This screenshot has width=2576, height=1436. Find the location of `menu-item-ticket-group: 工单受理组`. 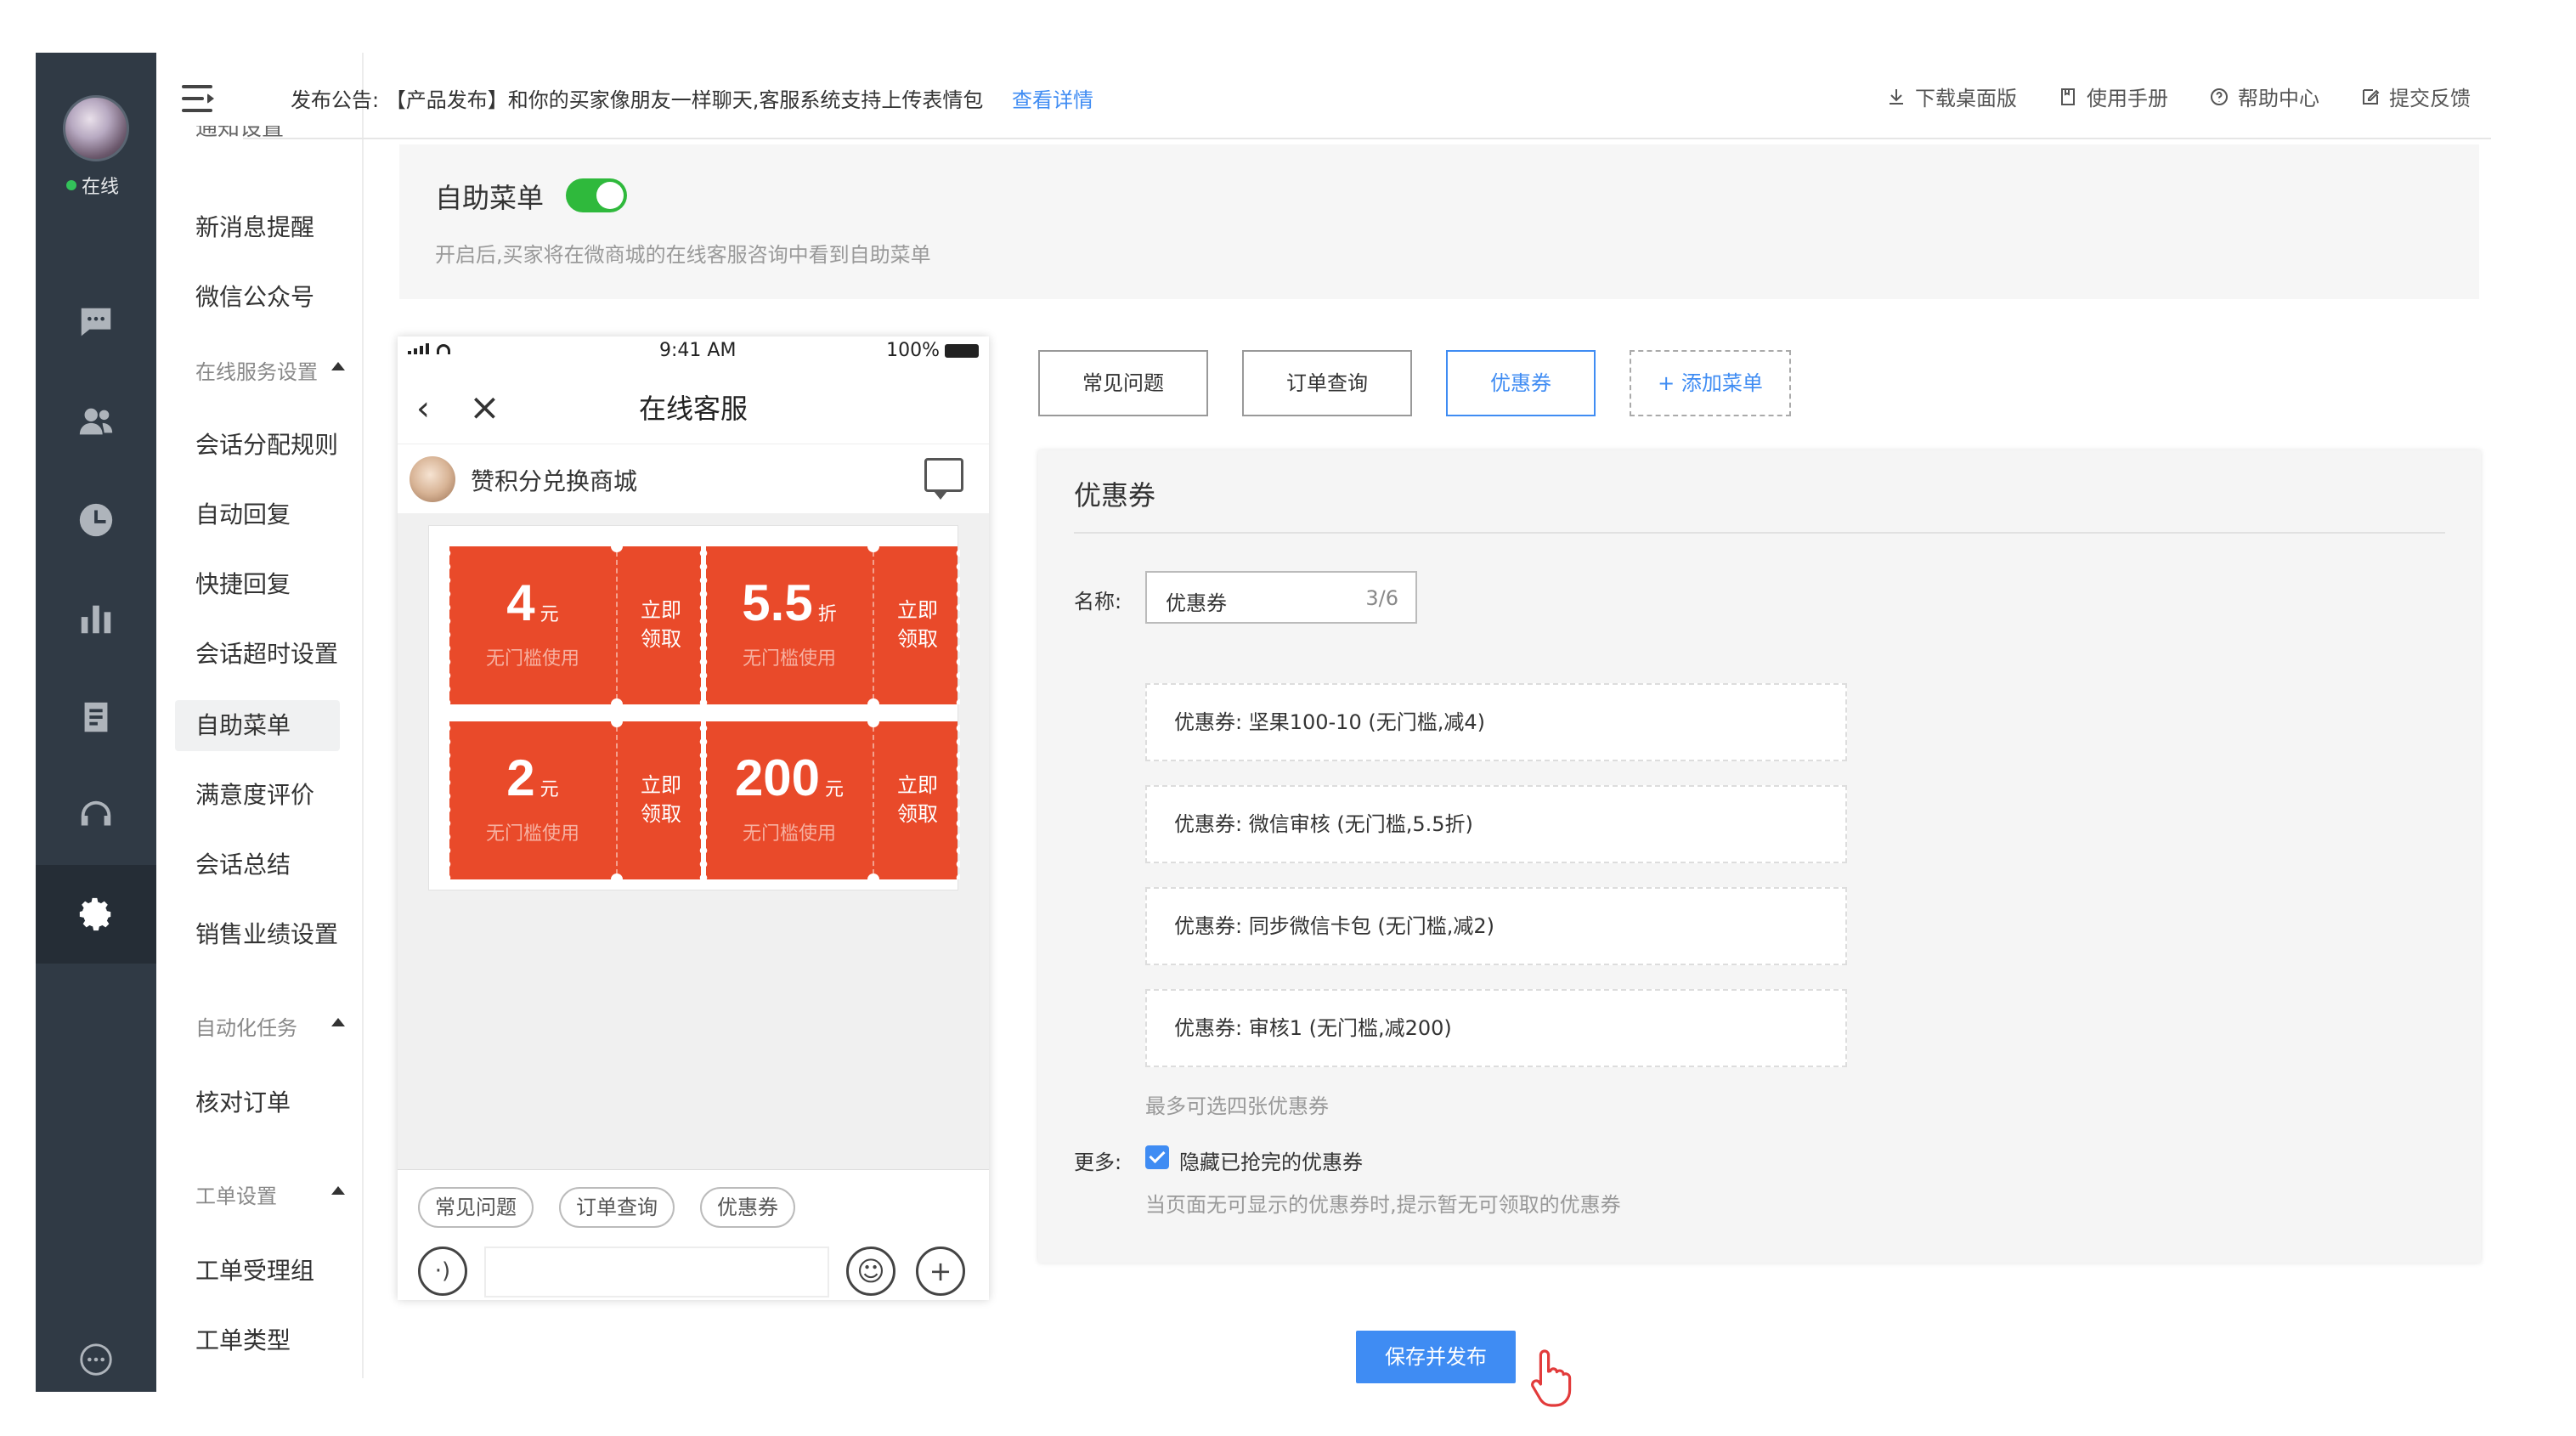

menu-item-ticket-group: 工单受理组 is located at coordinates (257, 1271).